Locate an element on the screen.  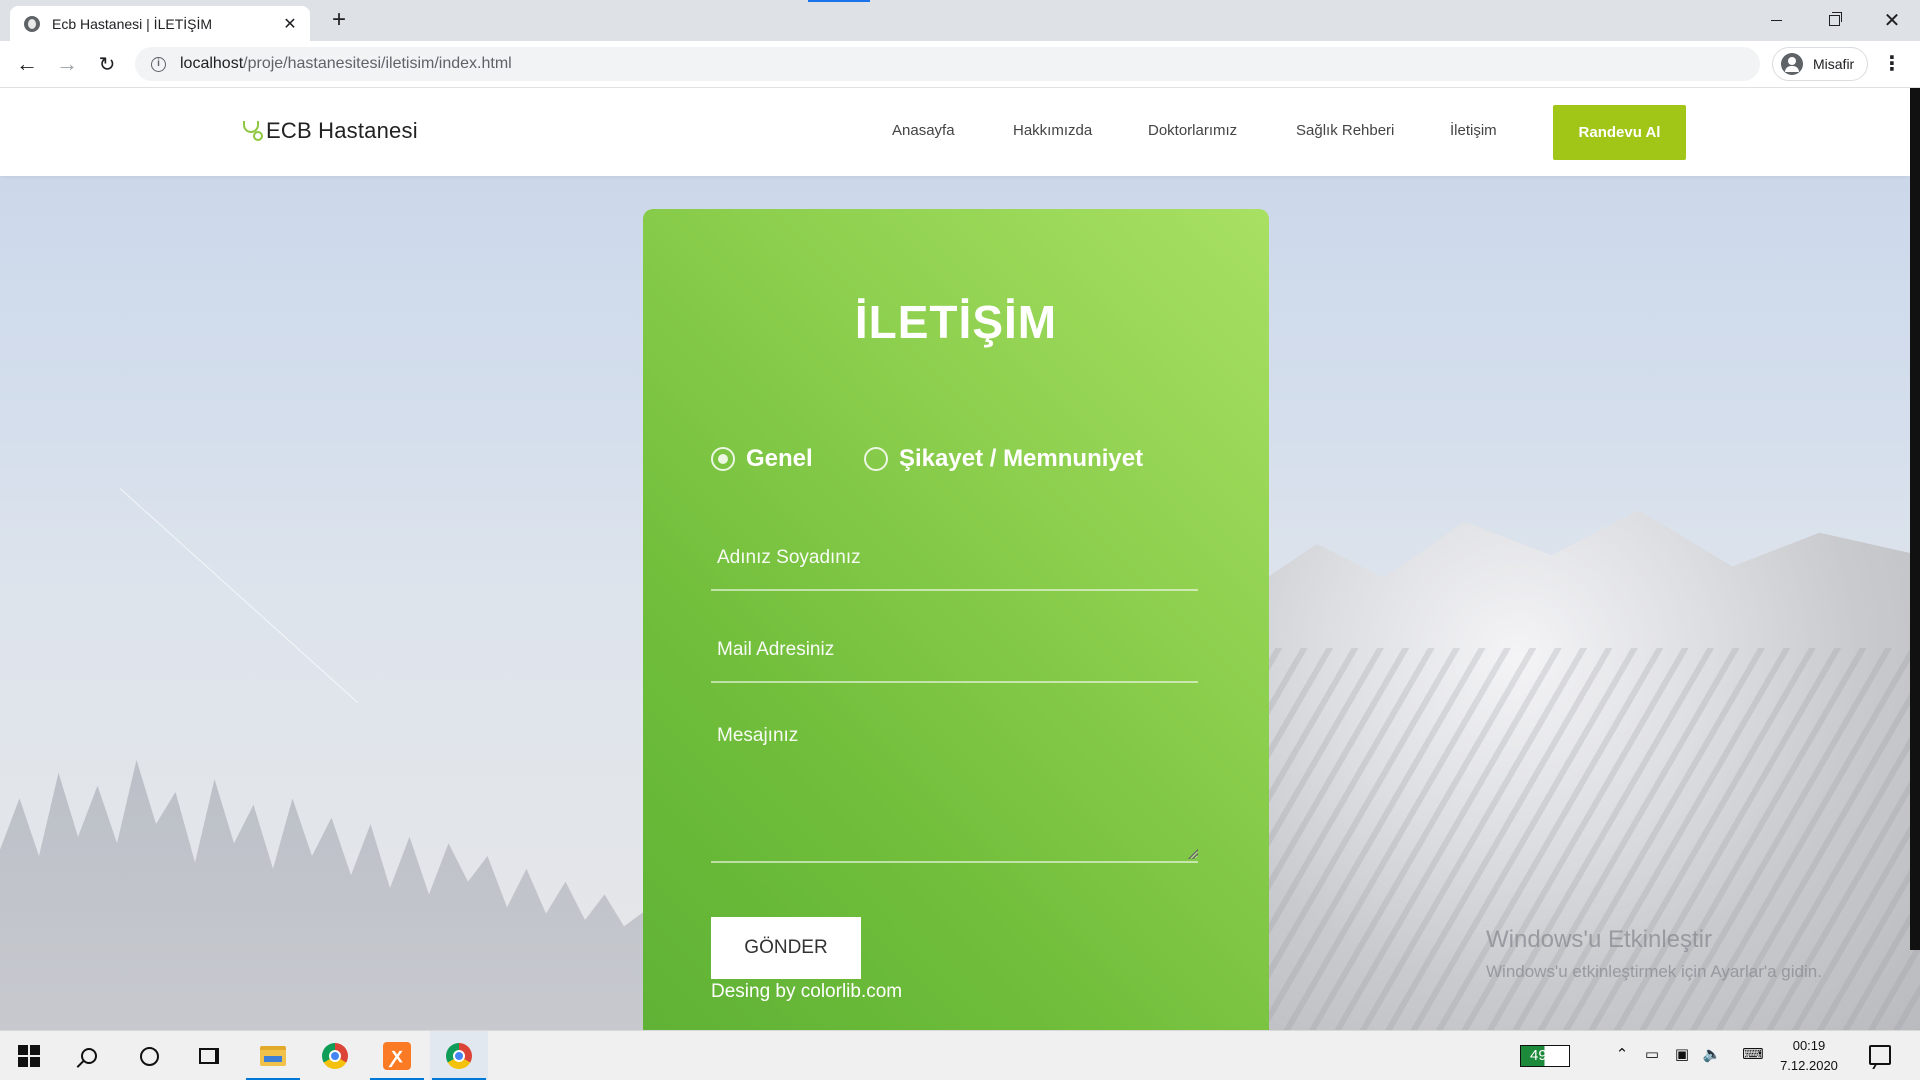
task-view-button is located at coordinates (209, 1055).